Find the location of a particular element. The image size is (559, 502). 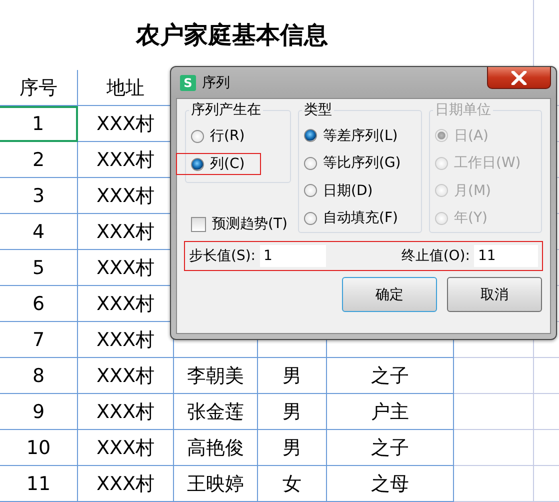

radio-label: 列(C) is located at coordinates (227, 164).